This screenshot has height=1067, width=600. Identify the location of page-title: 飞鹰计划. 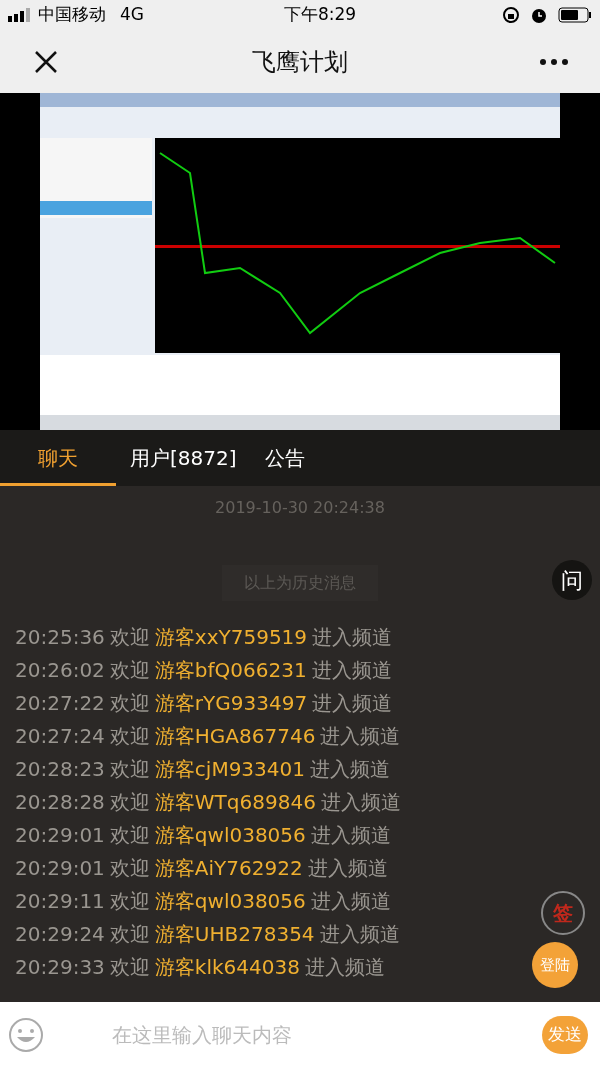
(300, 62).